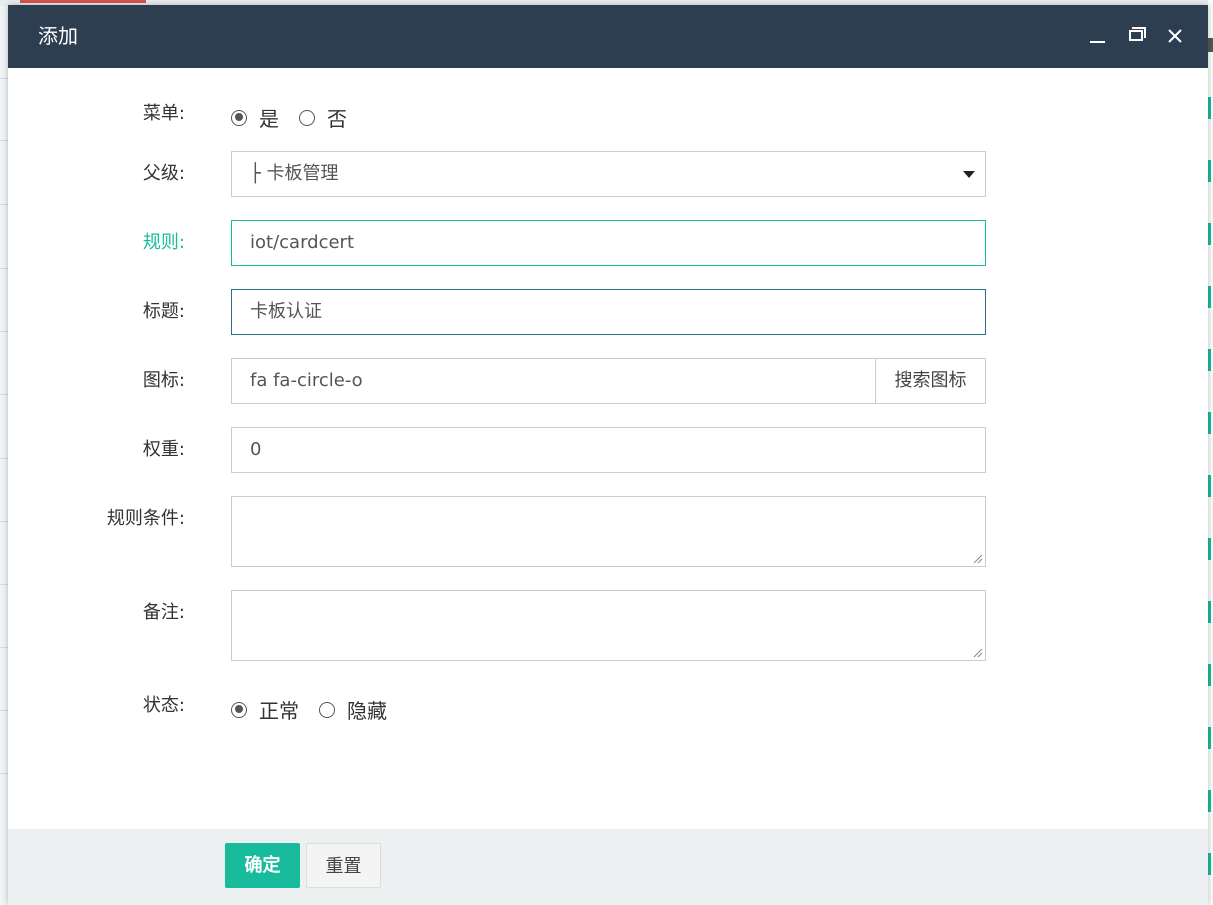  I want to click on parent-select: ├ 卡板管理, so click(608, 174).